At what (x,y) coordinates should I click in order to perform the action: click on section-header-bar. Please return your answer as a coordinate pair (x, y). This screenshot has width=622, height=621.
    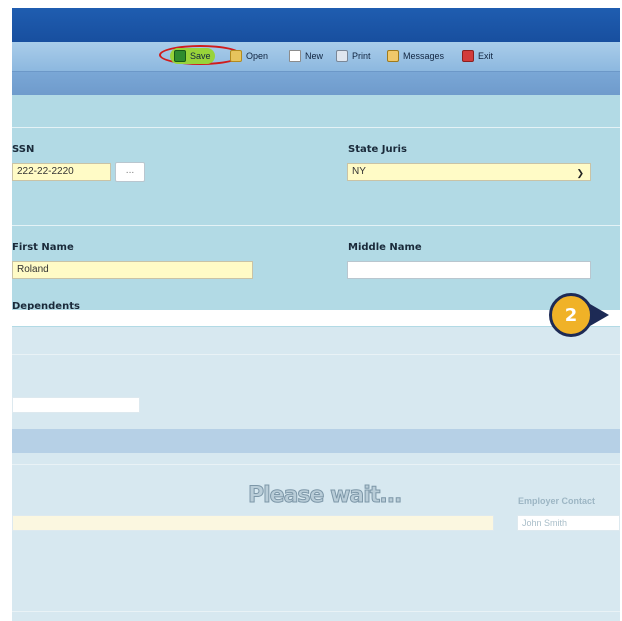
    Looking at the image, I should click on (316, 83).